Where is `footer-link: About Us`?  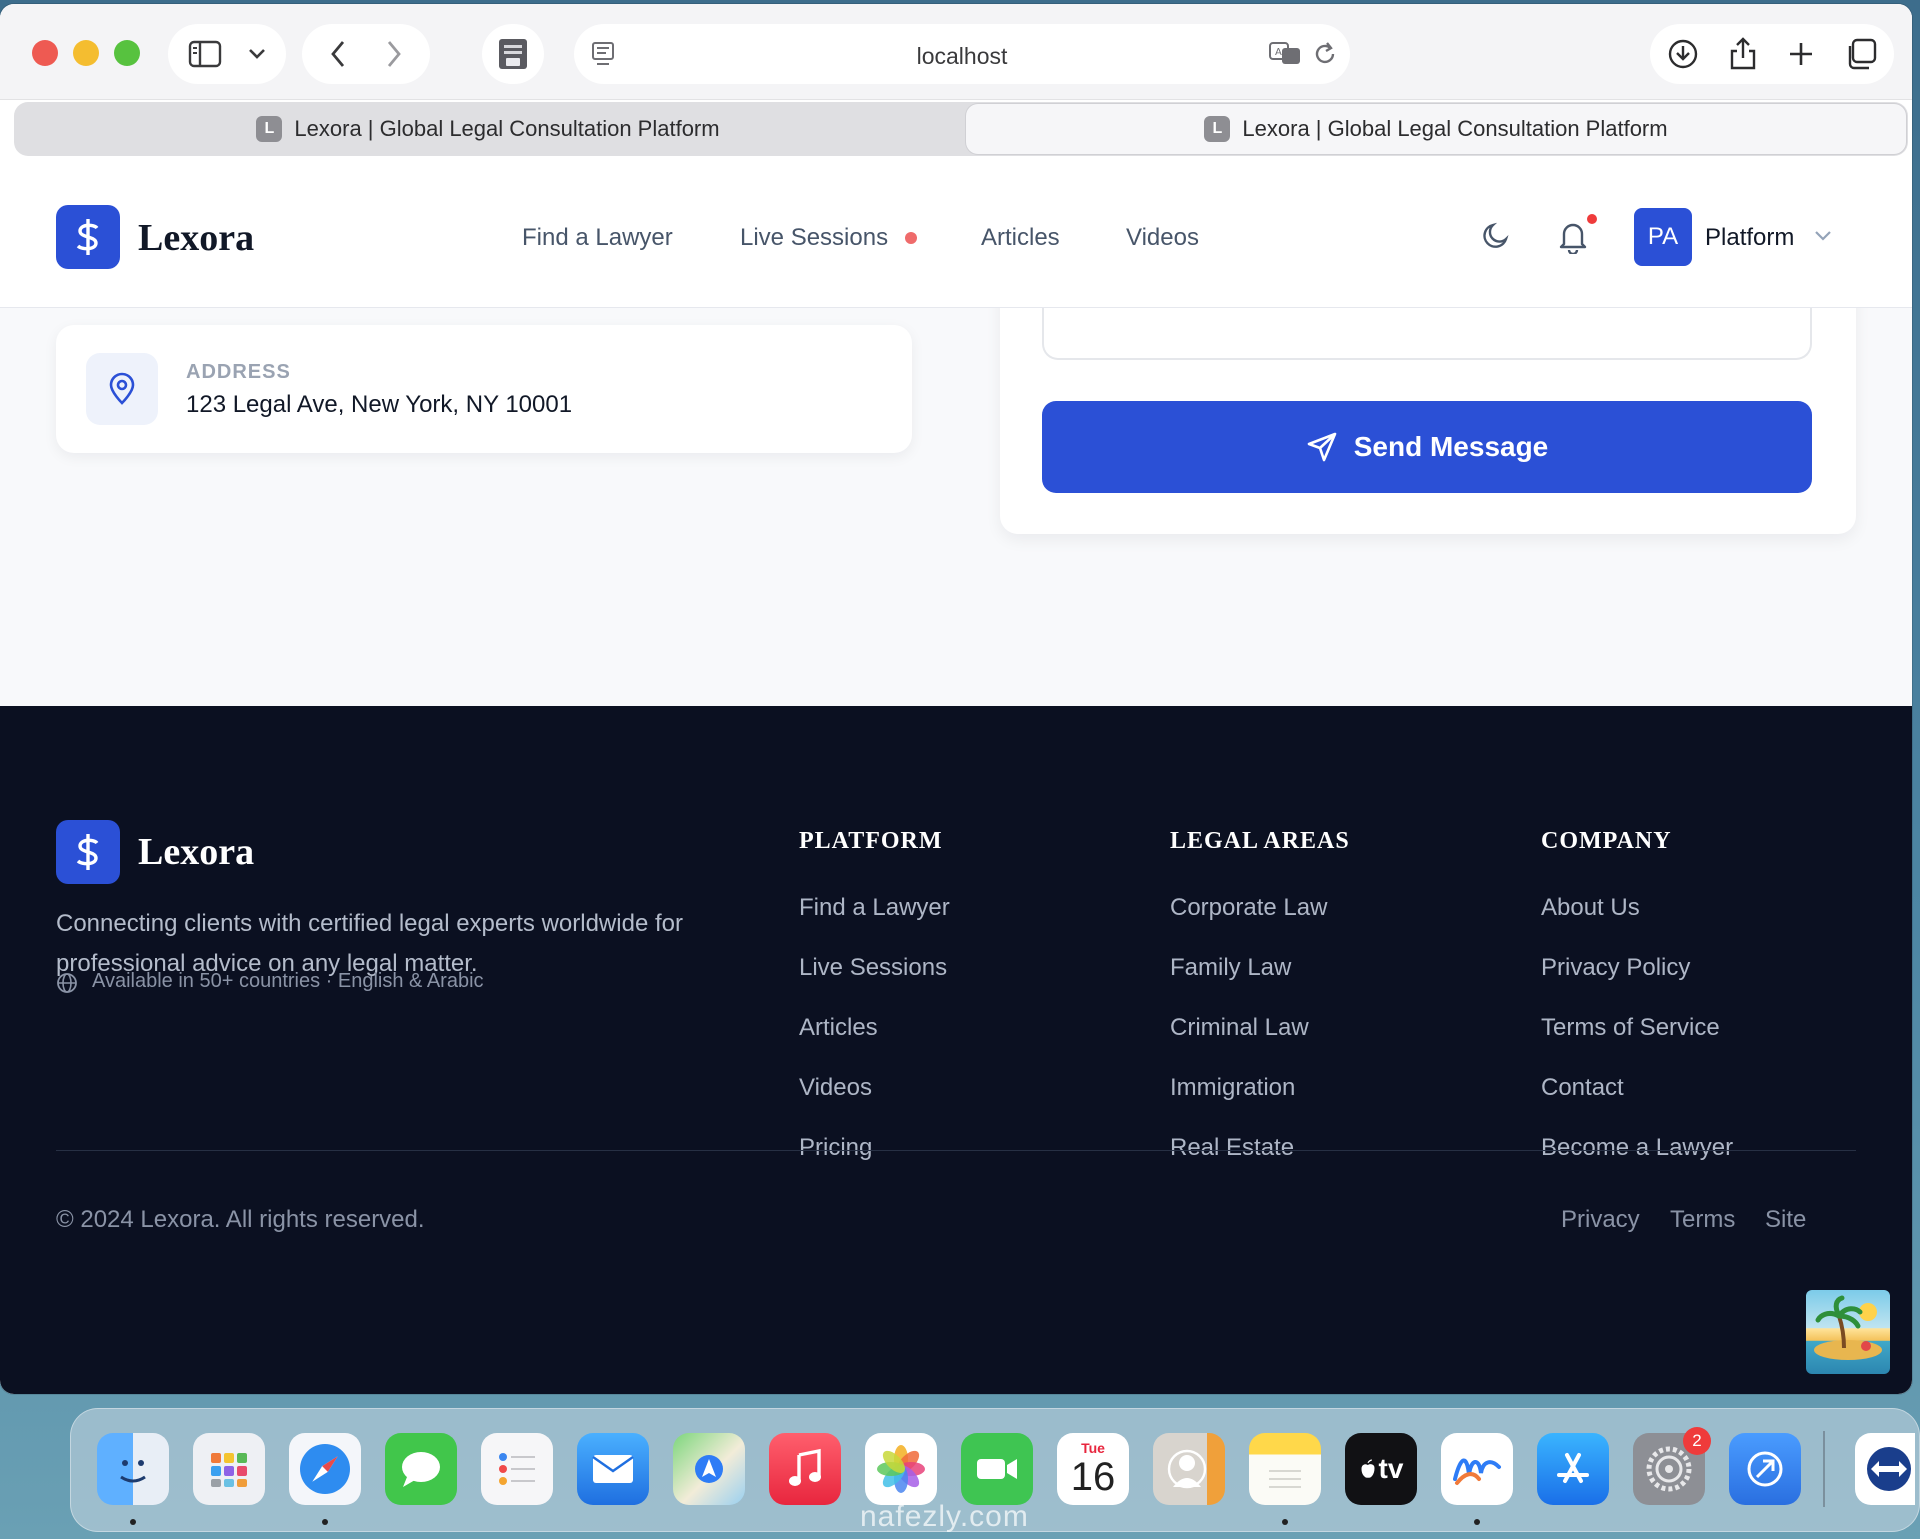 footer-link: About Us is located at coordinates (1590, 908).